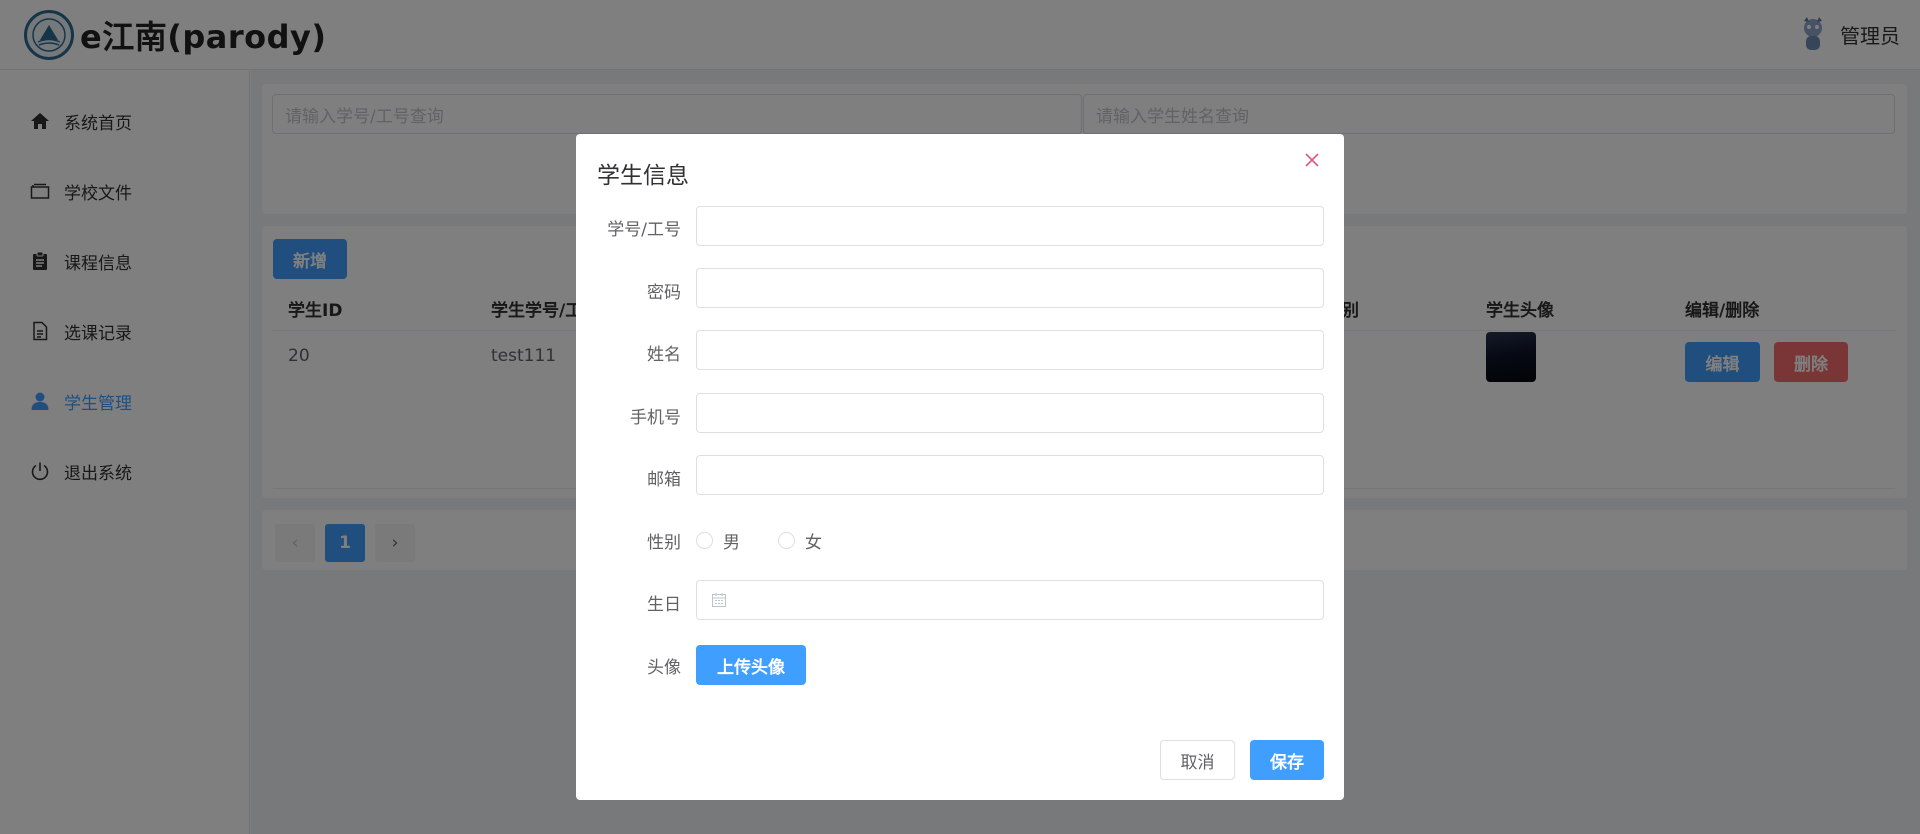 The width and height of the screenshot is (1920, 834). What do you see at coordinates (664, 293) in the screenshot?
I see `password-label: 密码` at bounding box center [664, 293].